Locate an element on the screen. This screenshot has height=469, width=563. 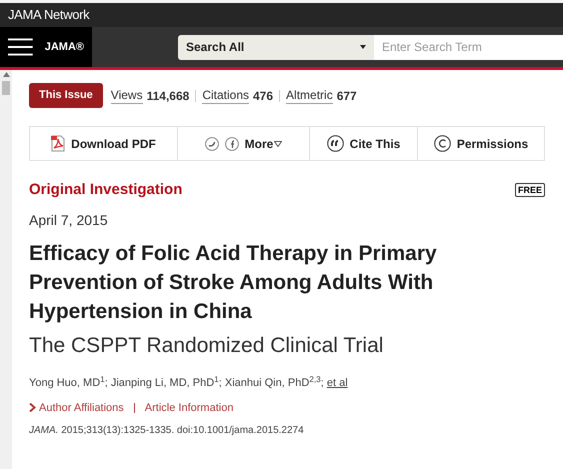
copyright-icon is located at coordinates (442, 143).